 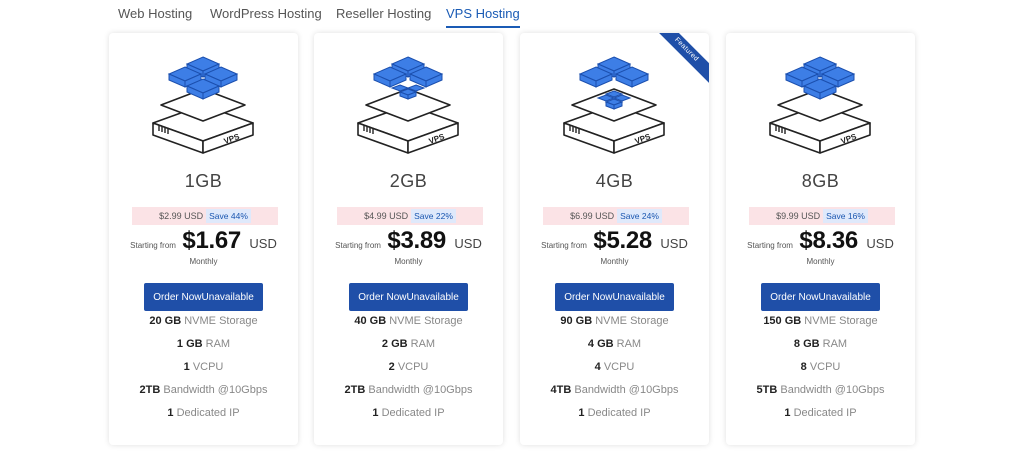 I want to click on save-badge: Save 24%, so click(x=639, y=216).